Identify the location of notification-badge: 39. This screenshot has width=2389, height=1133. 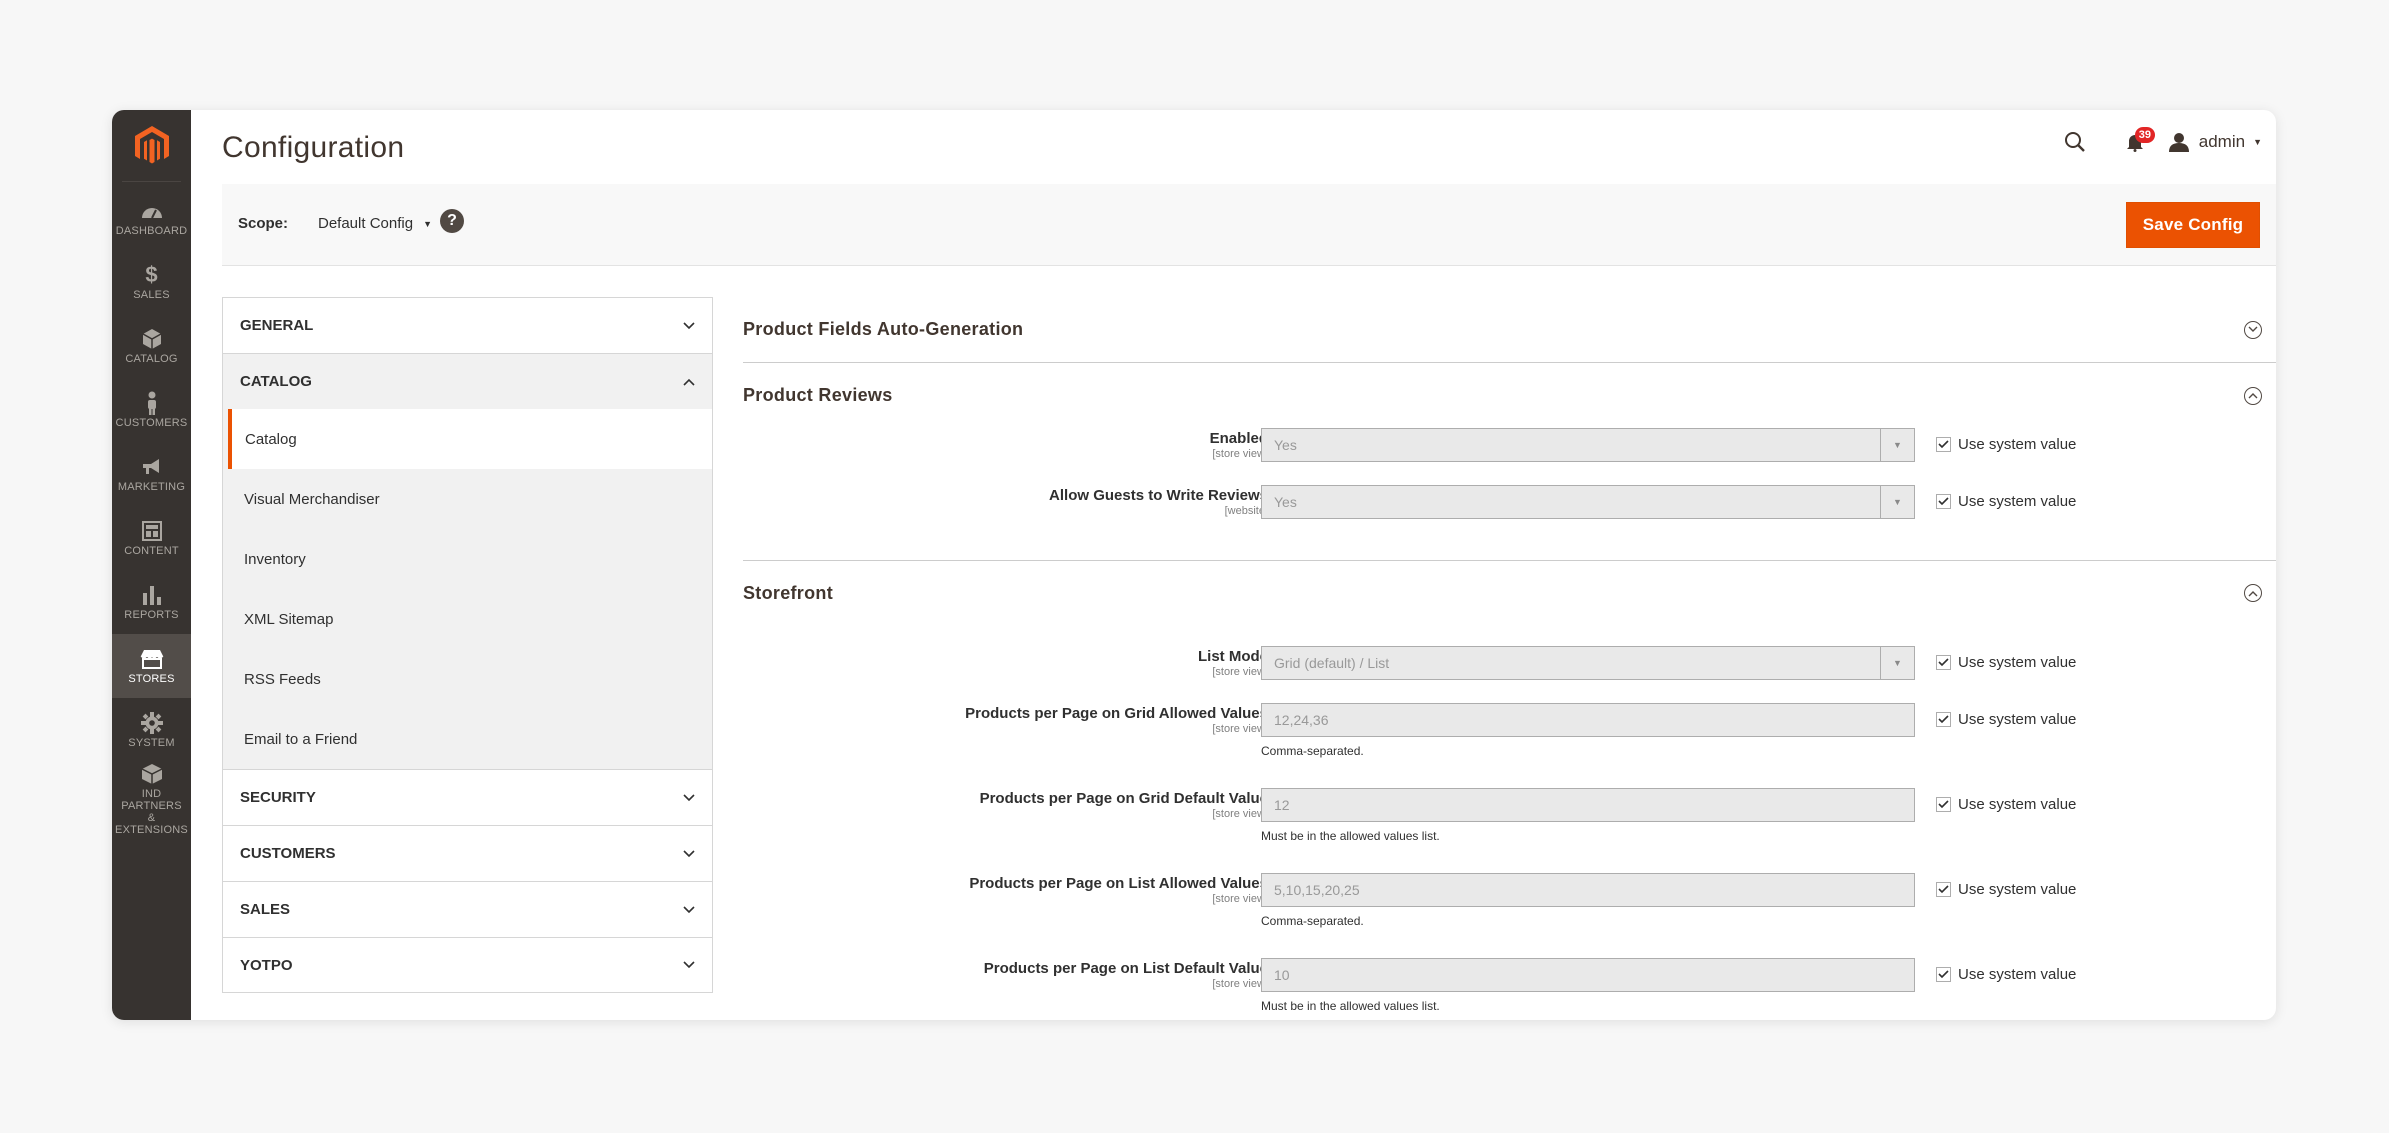
(2145, 135).